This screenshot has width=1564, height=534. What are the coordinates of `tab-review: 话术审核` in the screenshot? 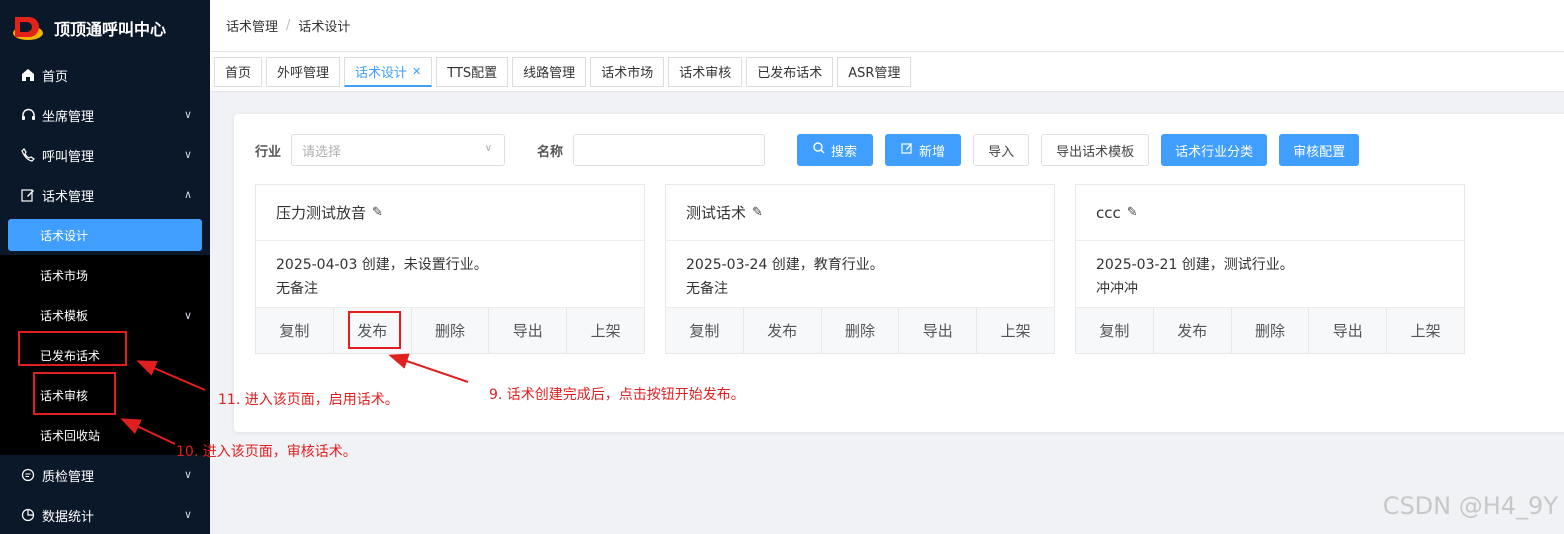 It's located at (705, 71).